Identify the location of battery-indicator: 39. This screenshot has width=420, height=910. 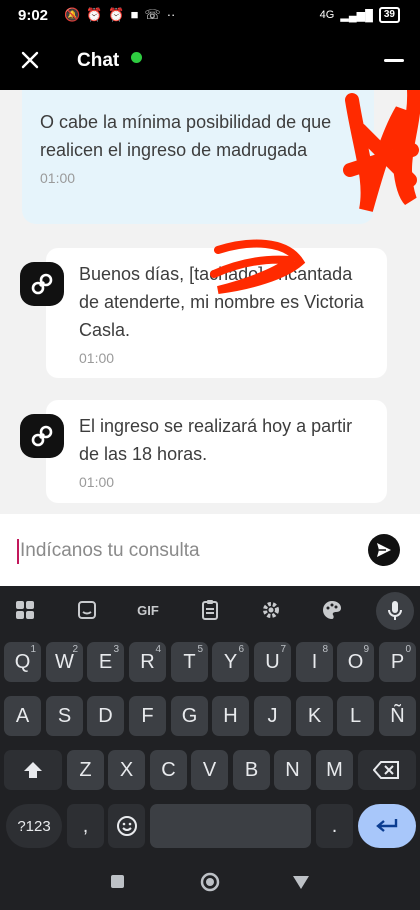
(389, 15).